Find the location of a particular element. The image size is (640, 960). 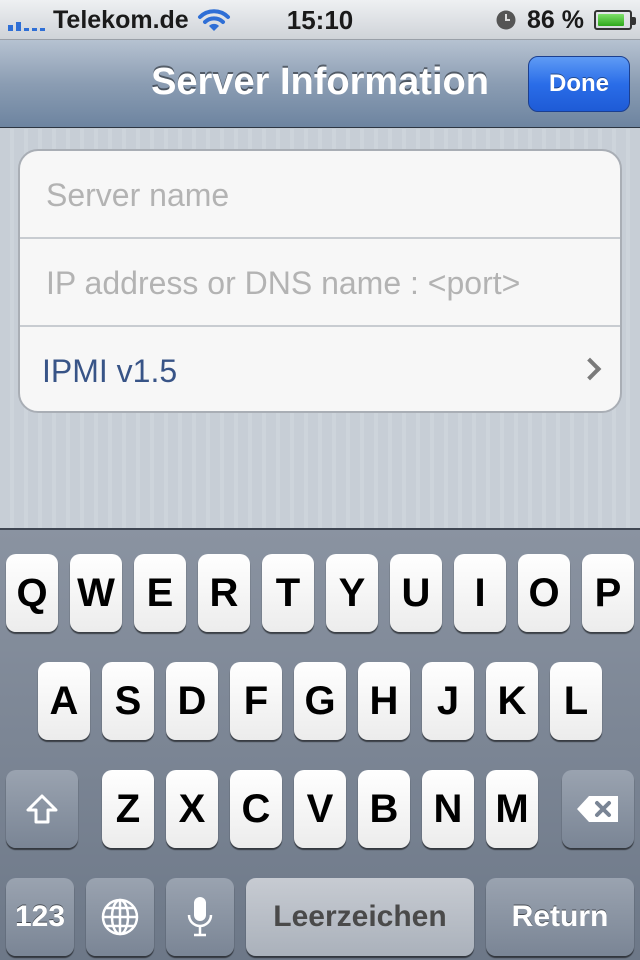

dictation-key is located at coordinates (200, 917).